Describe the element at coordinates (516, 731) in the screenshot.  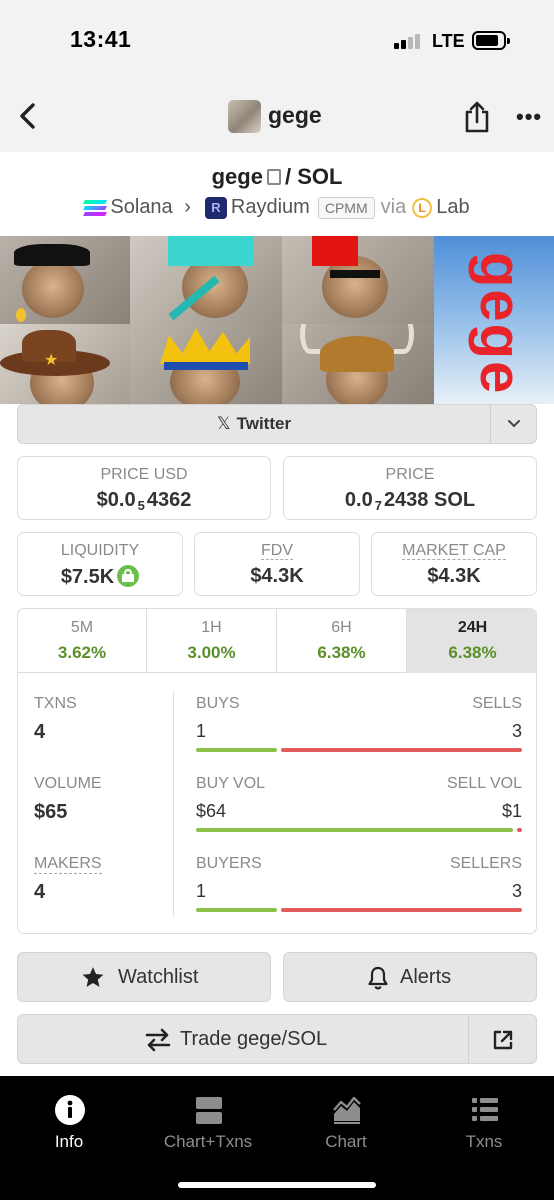
I see `sells-value: 3` at that location.